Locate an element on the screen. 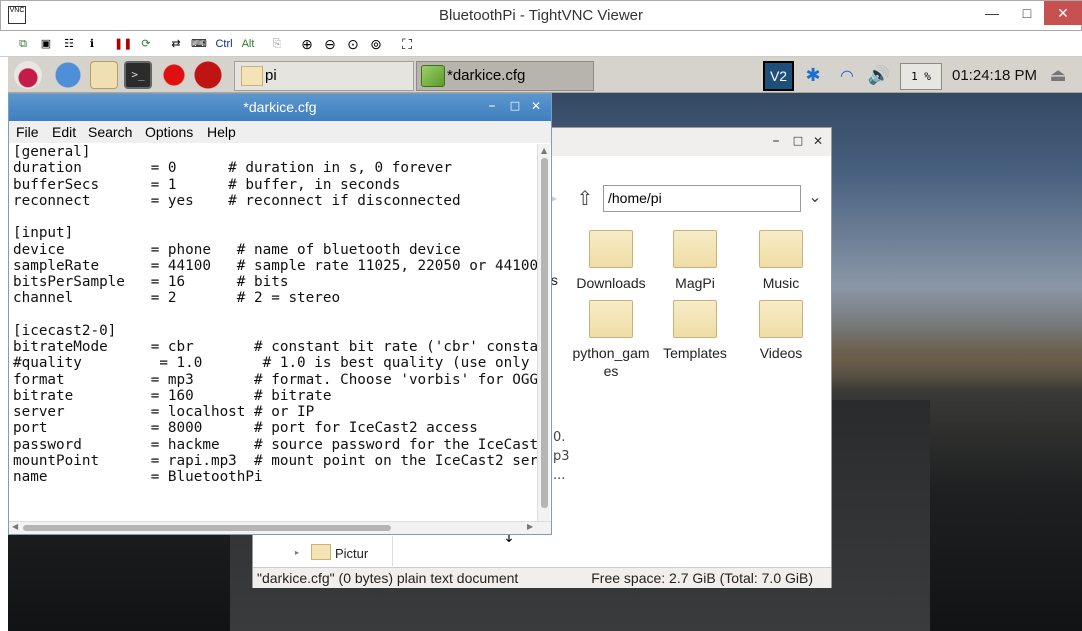 The image size is (1082, 631). tree-expander-icon: ▸ is located at coordinates (299, 552).